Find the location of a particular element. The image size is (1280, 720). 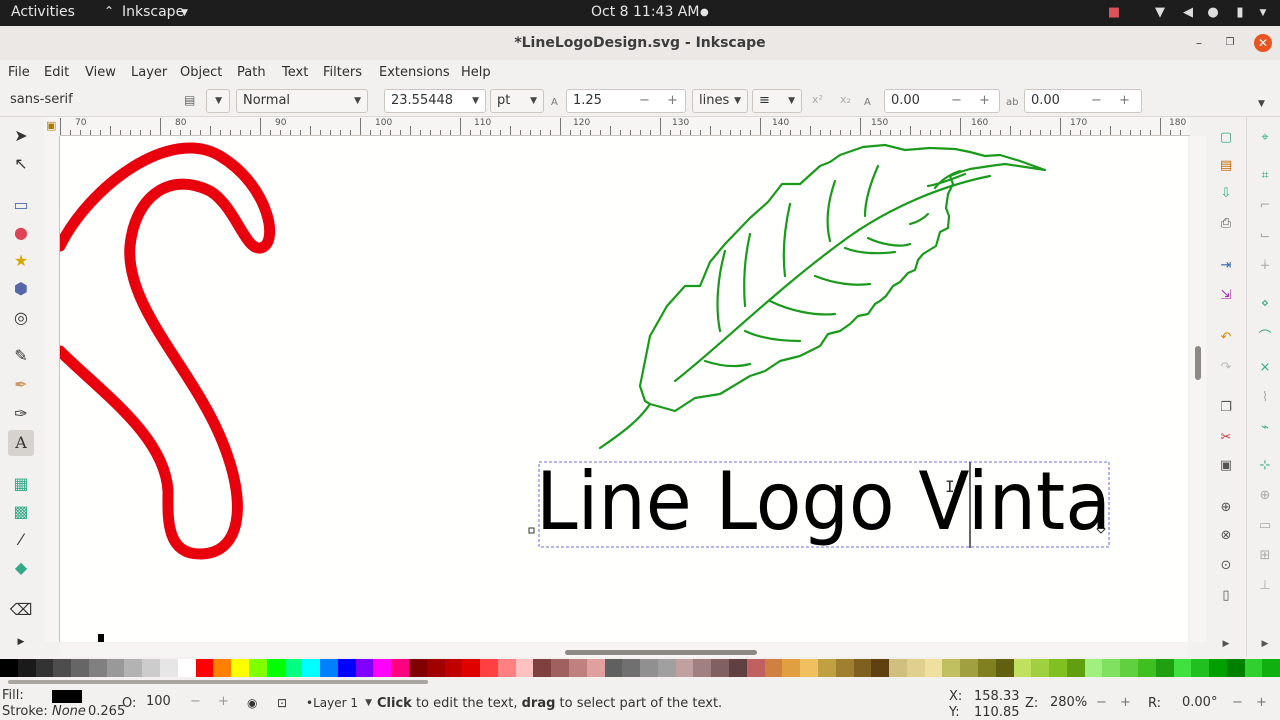

battery-icon: ▮ is located at coordinates (1240, 13).